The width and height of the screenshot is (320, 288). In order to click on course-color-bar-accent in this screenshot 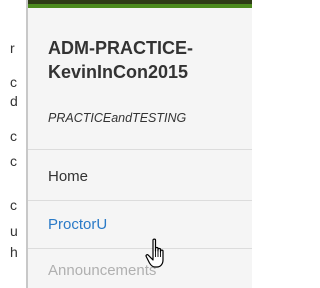, I will do `click(140, 6)`.